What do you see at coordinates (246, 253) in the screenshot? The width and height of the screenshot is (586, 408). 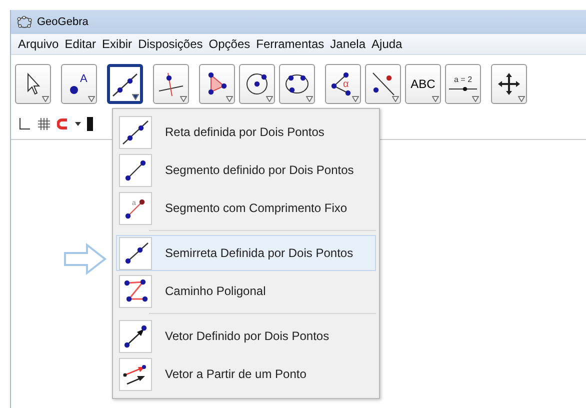 I see `dropdown-item: Semirreta Definida por Dois Pontos` at bounding box center [246, 253].